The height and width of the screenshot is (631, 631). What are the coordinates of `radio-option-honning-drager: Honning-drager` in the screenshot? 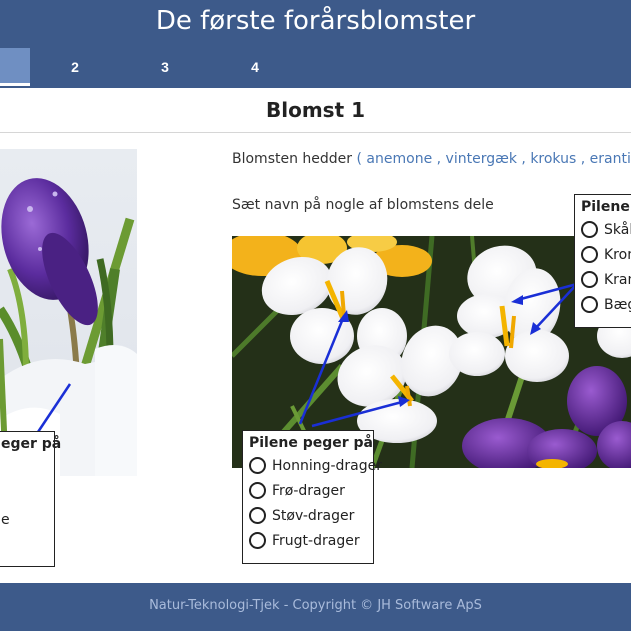 It's located at (315, 465).